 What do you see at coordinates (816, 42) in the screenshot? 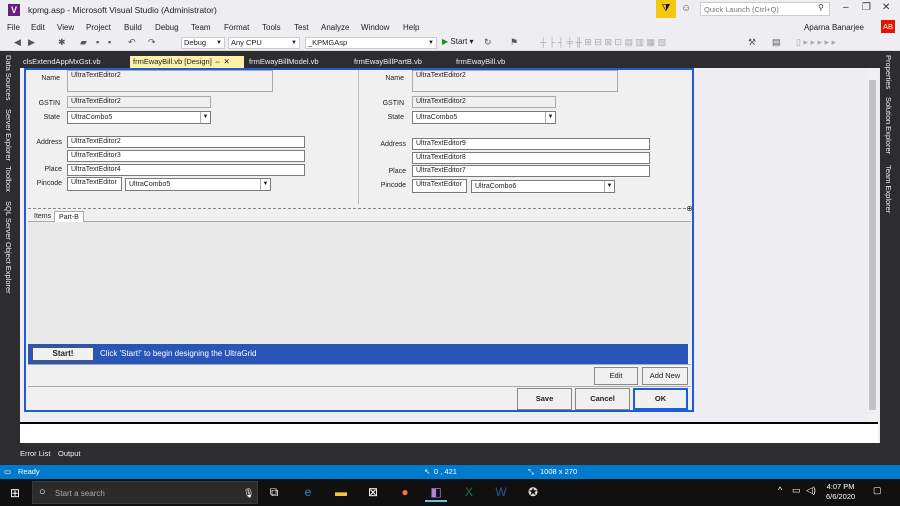
I see `comment-tools-icon: ▯ ▸ ▸ ▸ ▸ ▸` at bounding box center [816, 42].